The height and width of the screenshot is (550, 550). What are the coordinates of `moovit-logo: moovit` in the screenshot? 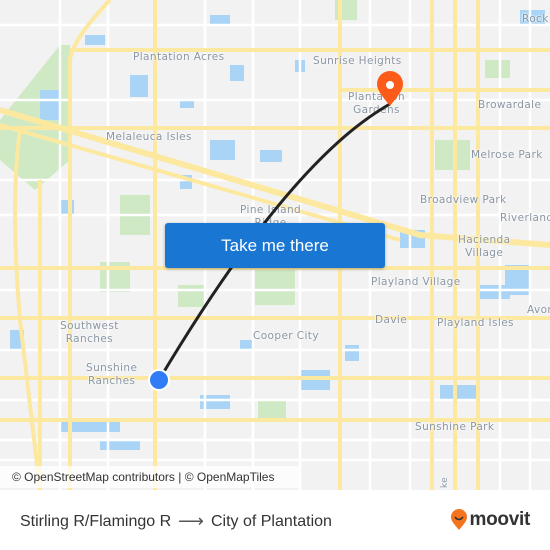 It's located at (490, 520).